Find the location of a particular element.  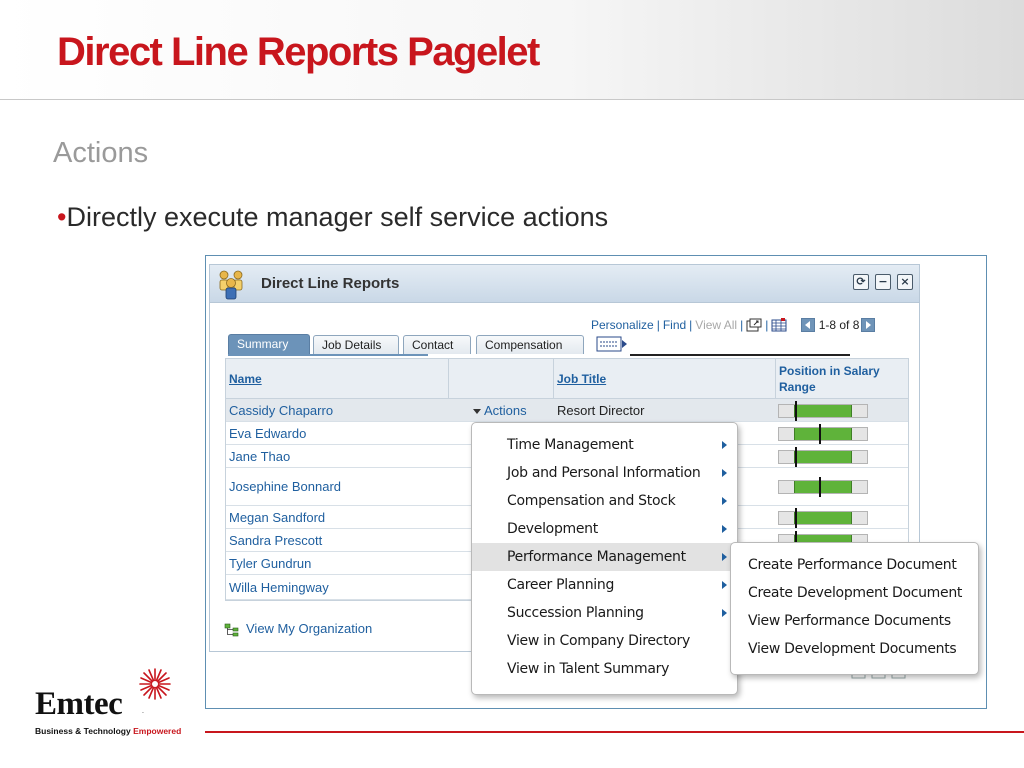

slide-title: Direct Line Reports Pagelet is located at coordinates (298, 52).